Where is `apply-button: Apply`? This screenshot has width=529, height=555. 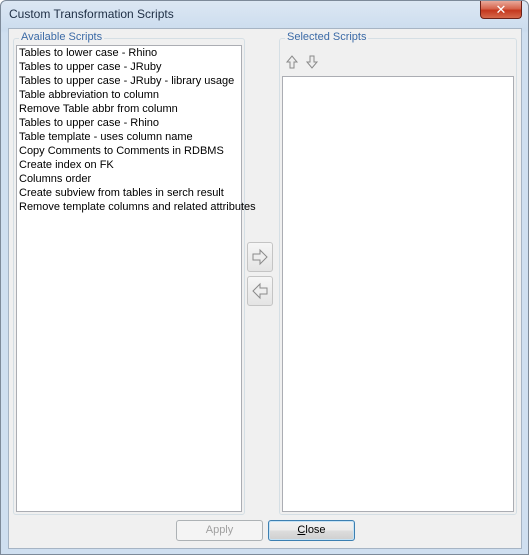 apply-button: Apply is located at coordinates (219, 530).